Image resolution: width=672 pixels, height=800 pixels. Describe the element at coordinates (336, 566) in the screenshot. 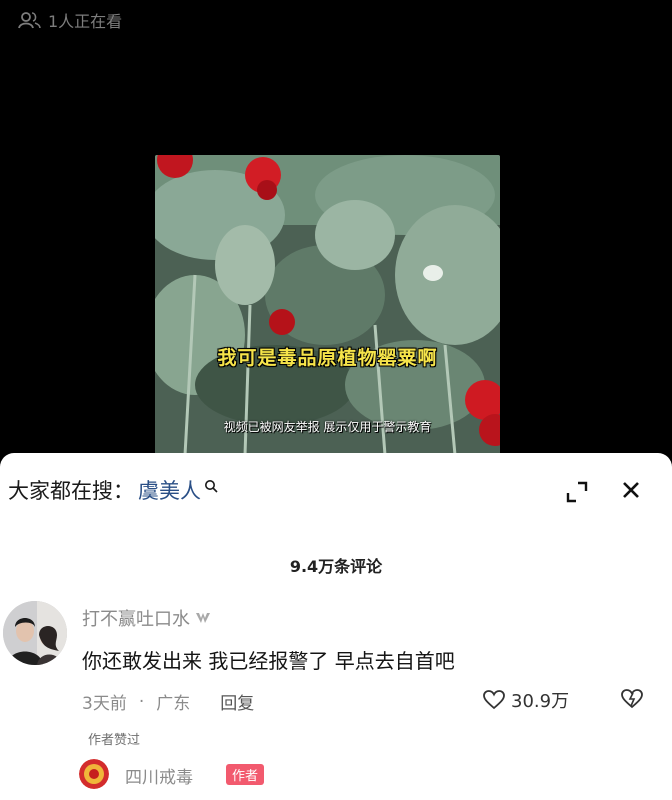

I see `comment-count: 9.4万条评论` at that location.